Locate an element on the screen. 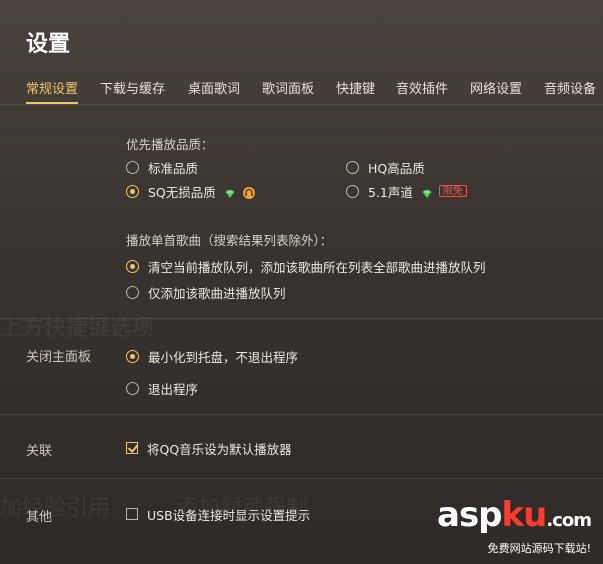 The image size is (603, 564). option-label: SQ无损品质 is located at coordinates (182, 192).